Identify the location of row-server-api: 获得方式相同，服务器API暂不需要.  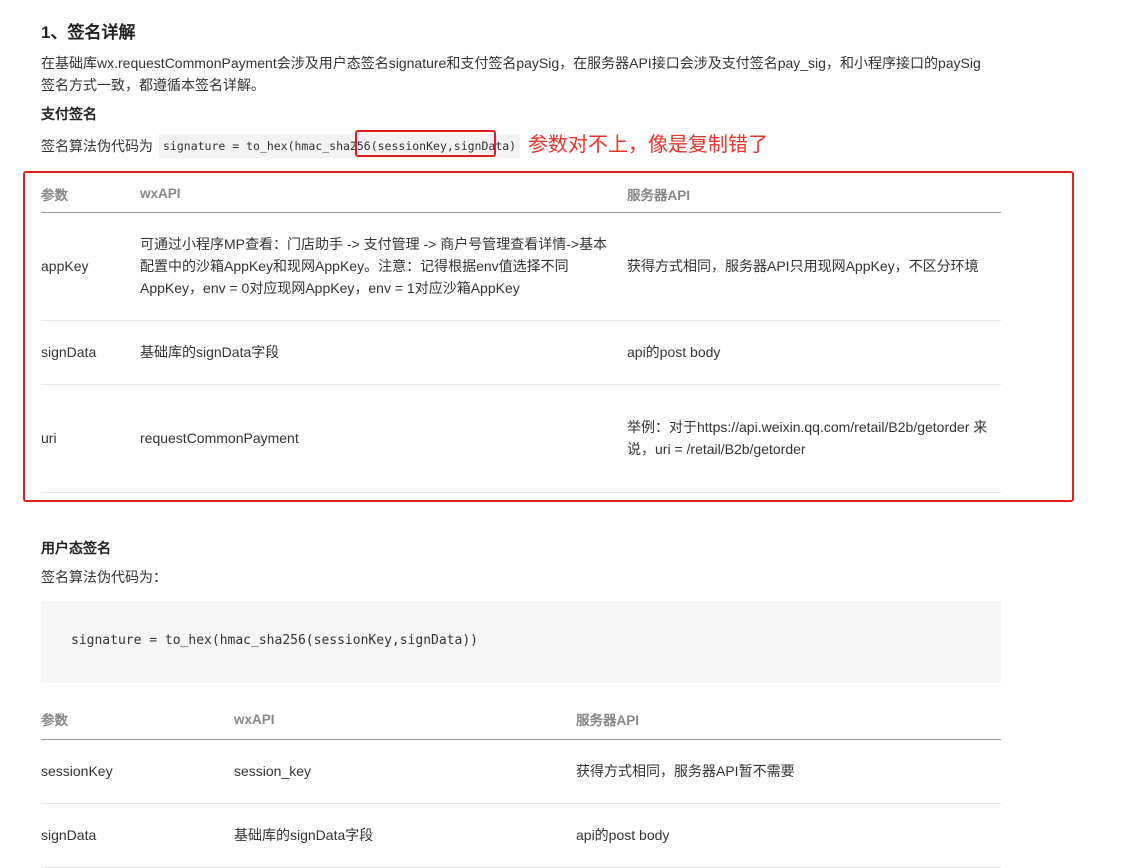
(685, 771).